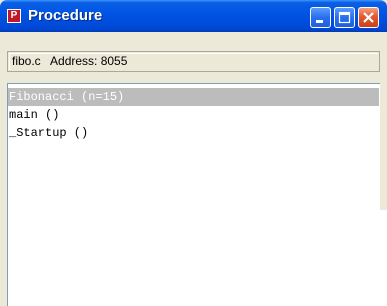  What do you see at coordinates (65, 15) in the screenshot?
I see `window-title: Procedure` at bounding box center [65, 15].